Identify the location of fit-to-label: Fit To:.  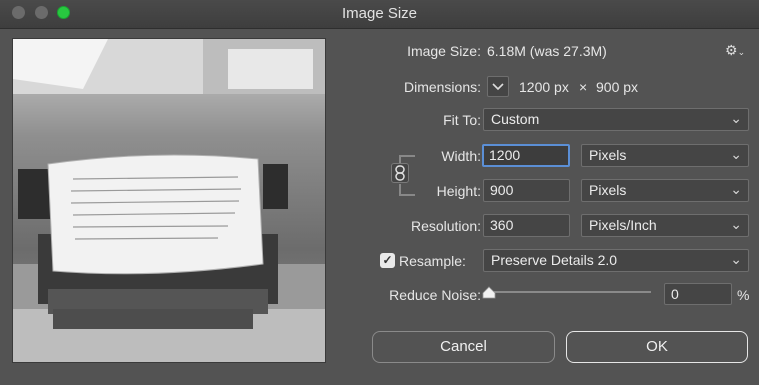
(462, 120).